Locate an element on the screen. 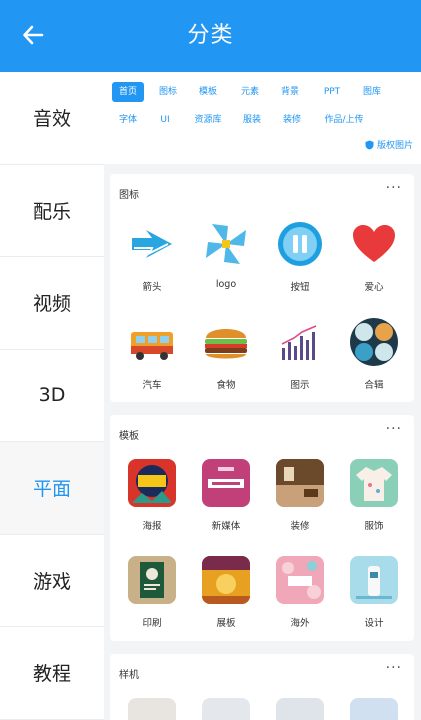 This screenshot has width=421, height=720. shield-icon is located at coordinates (369, 144).